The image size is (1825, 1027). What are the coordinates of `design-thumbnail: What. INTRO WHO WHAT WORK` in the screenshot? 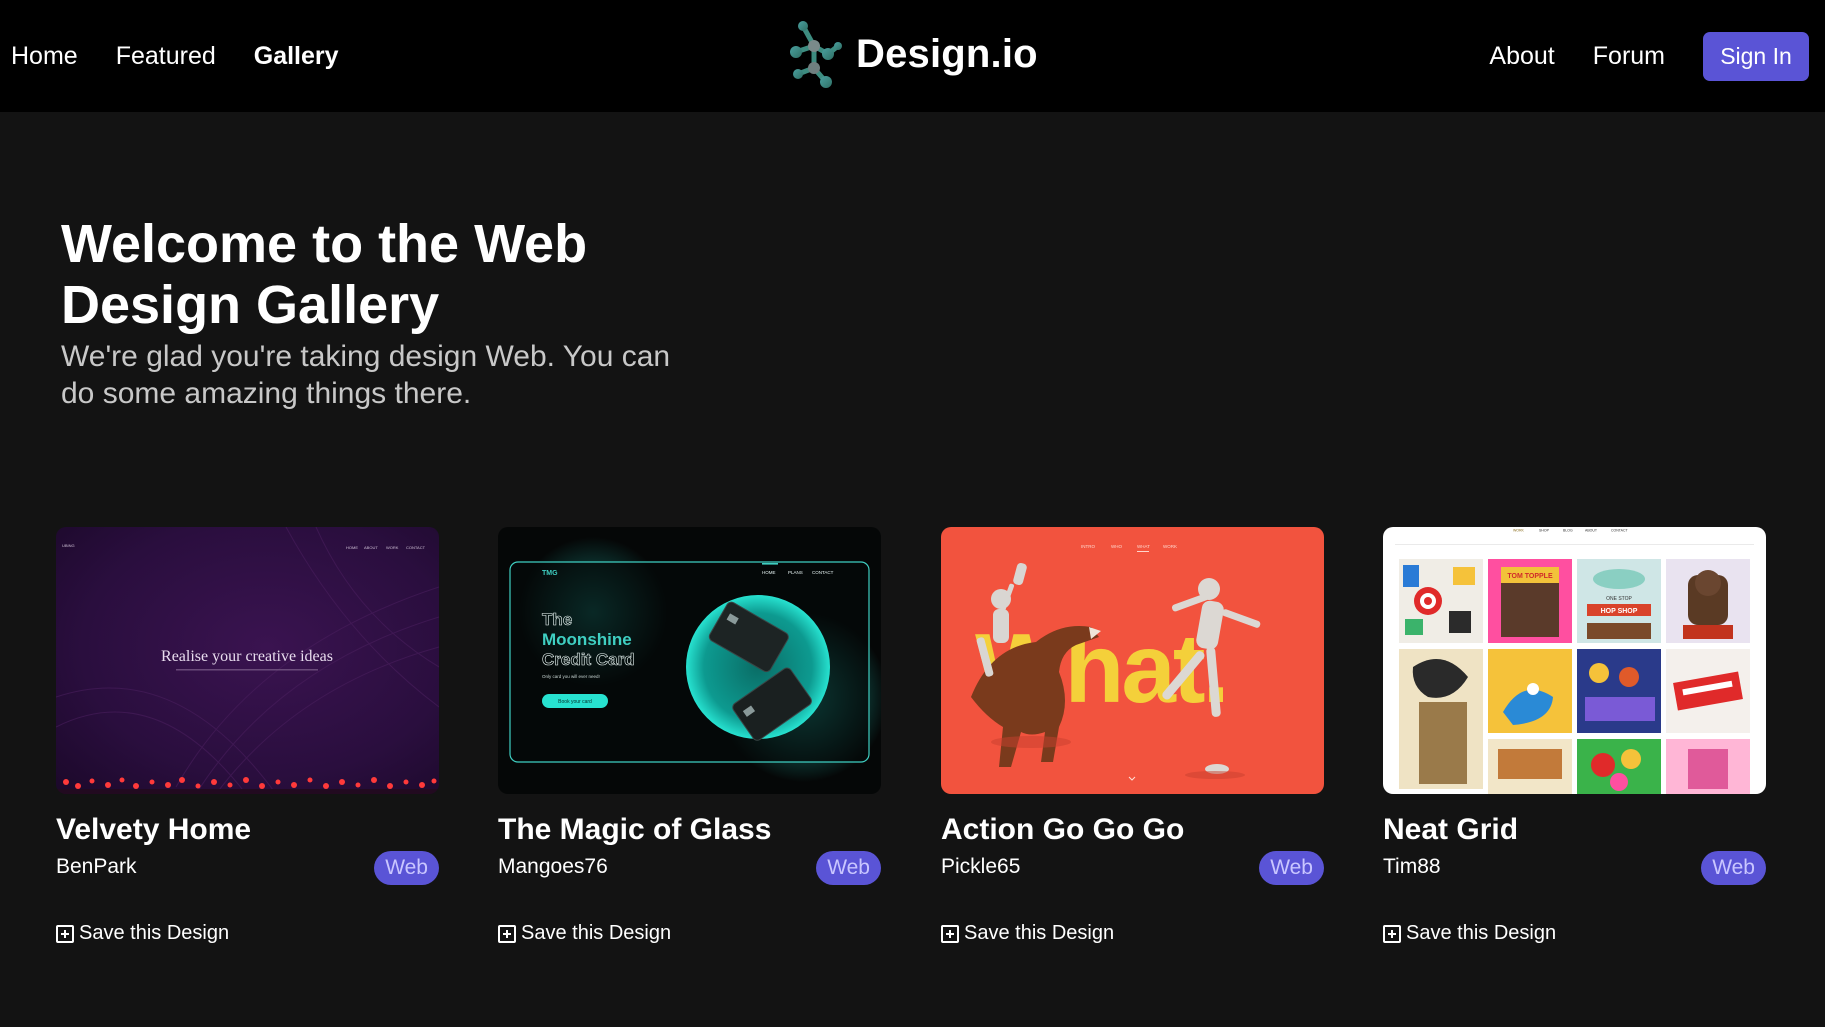 It's located at (1132, 660).